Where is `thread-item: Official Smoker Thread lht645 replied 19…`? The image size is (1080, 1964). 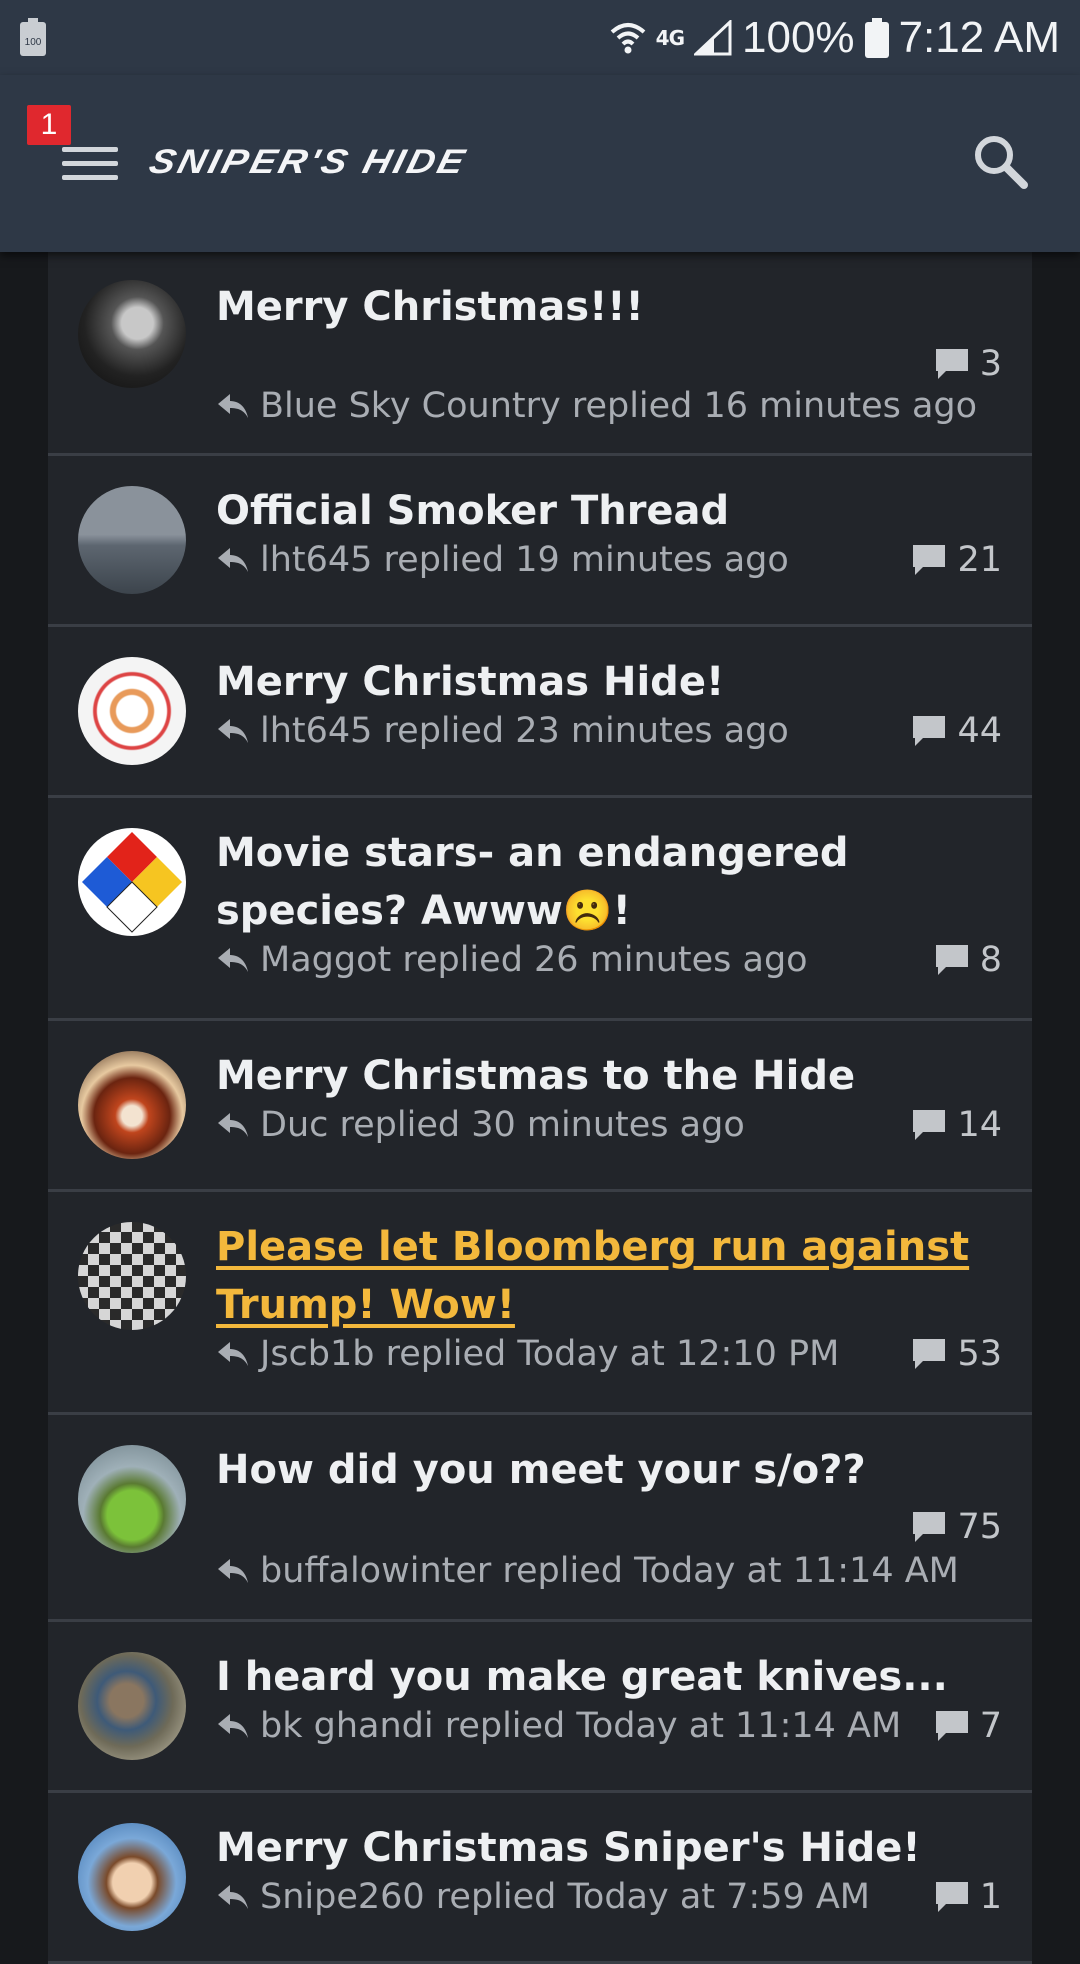
thread-item: Official Smoker Thread lht645 replied 19… is located at coordinates (540, 541).